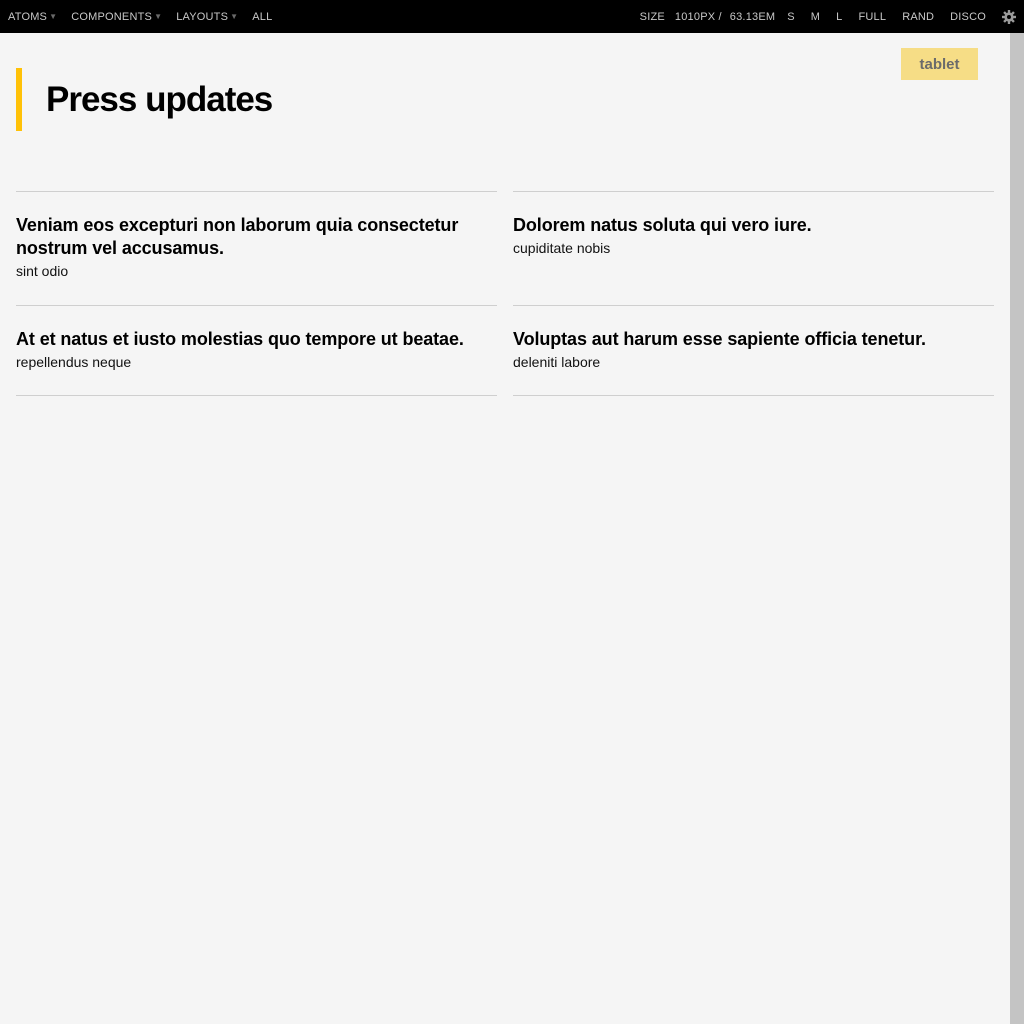  I want to click on pattern-nav: ATOMS ▼ COMPONENTS ▼ LAYOUTS ▼ ALL, so click(139, 16).